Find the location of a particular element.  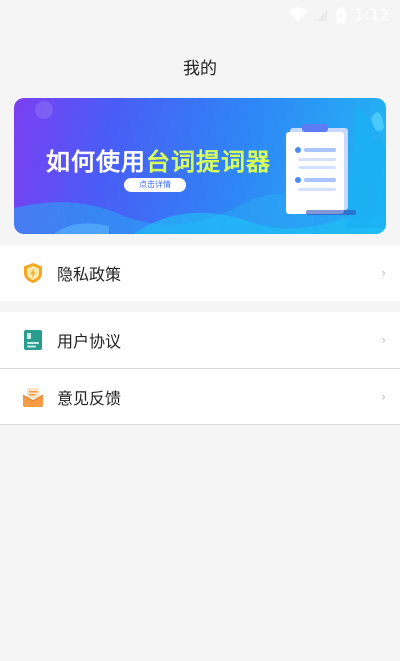

banner-title: 如何使用台词提词器 is located at coordinates (158, 159).